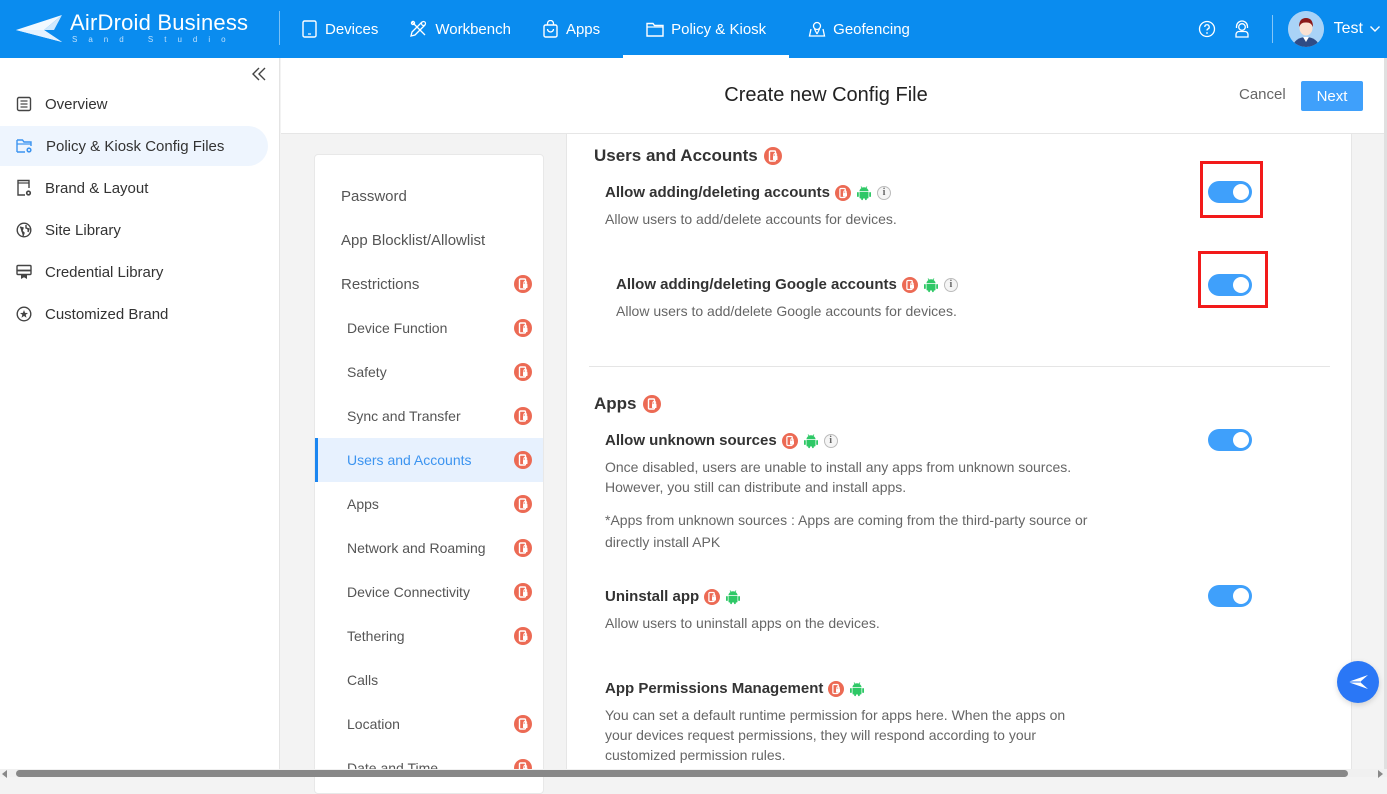 Image resolution: width=1387 pixels, height=794 pixels. What do you see at coordinates (418, 28) in the screenshot?
I see `tools-icon` at bounding box center [418, 28].